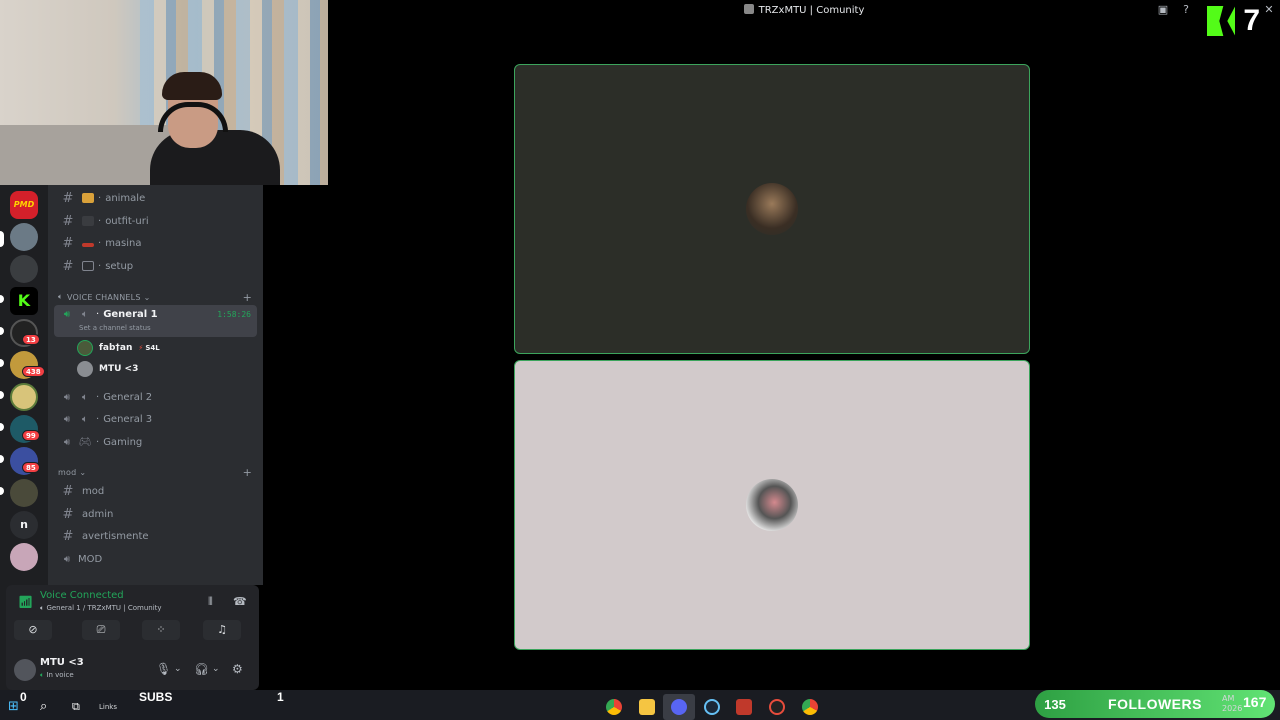 This screenshot has height=720, width=1280. I want to click on server-letter: n, so click(24, 525).